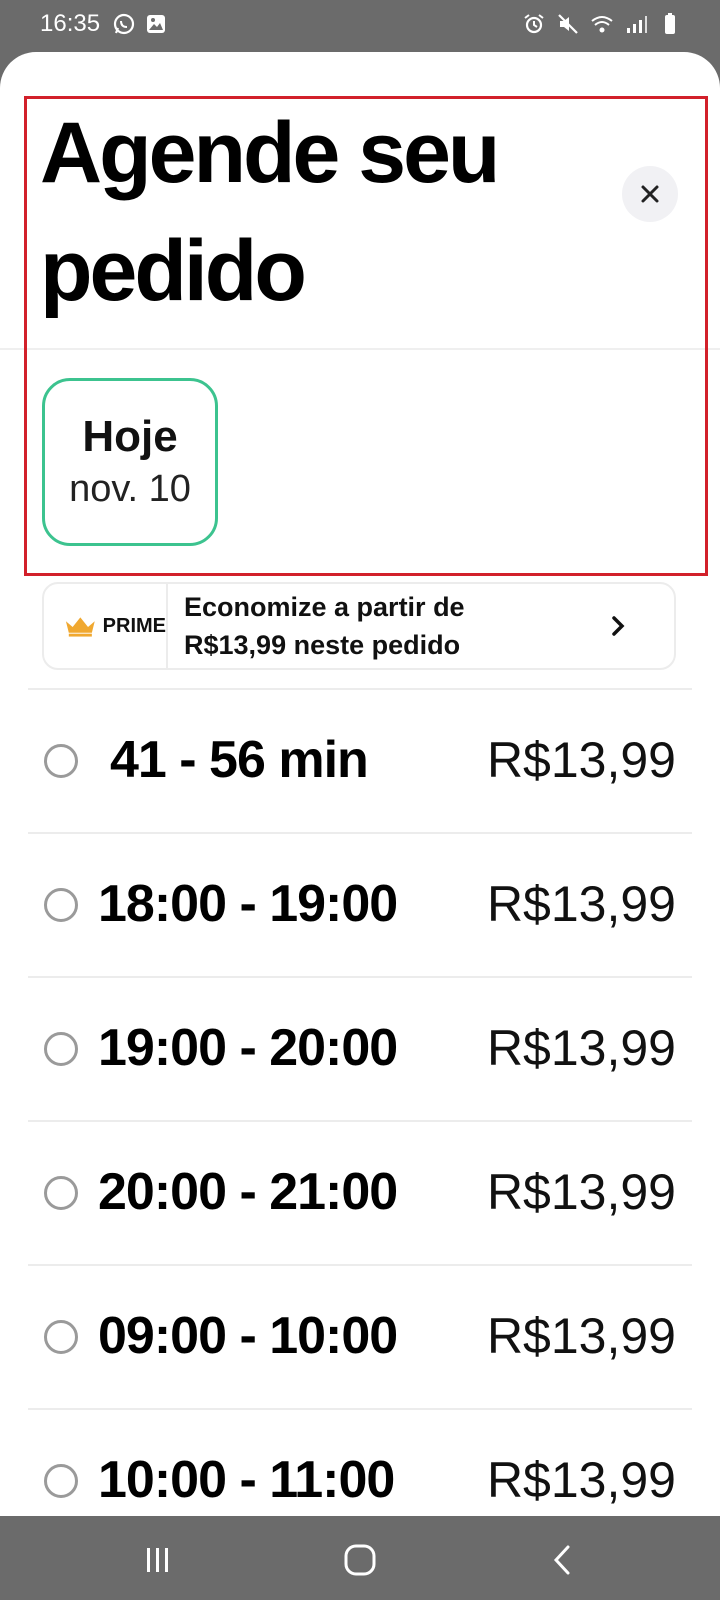  I want to click on notification-icons, so click(140, 24).